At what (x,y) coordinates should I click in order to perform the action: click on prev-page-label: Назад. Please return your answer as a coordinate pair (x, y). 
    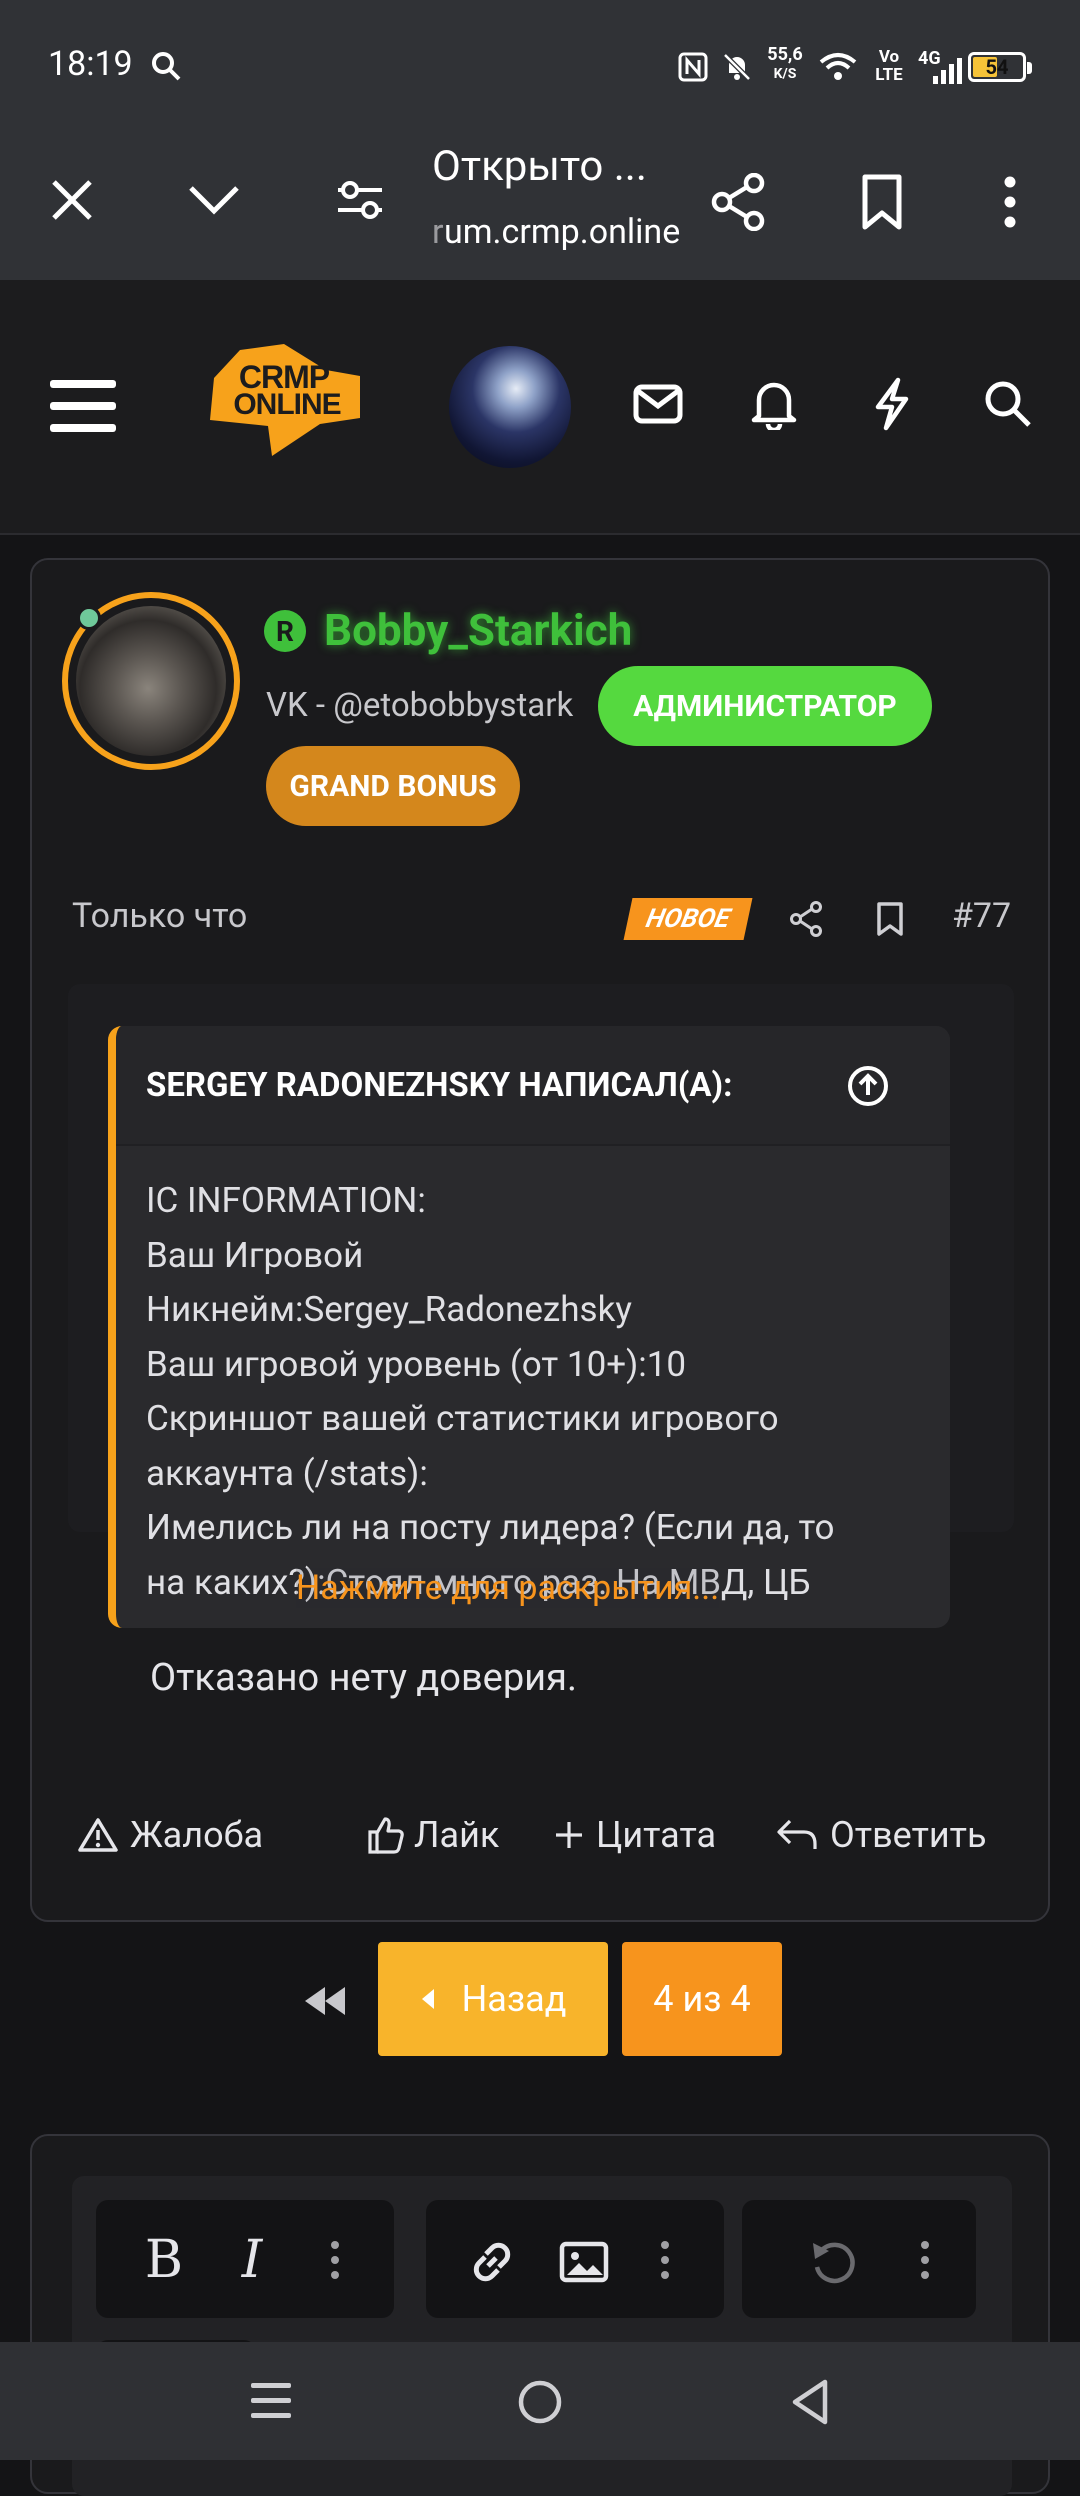
    Looking at the image, I should click on (514, 1999).